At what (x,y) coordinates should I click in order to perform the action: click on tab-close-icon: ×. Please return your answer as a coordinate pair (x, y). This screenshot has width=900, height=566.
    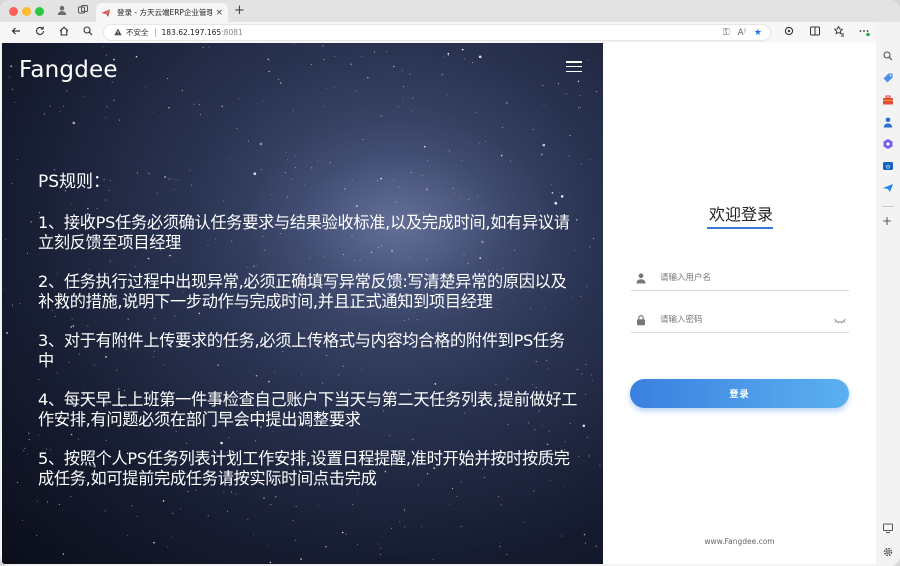
    Looking at the image, I should click on (219, 13).